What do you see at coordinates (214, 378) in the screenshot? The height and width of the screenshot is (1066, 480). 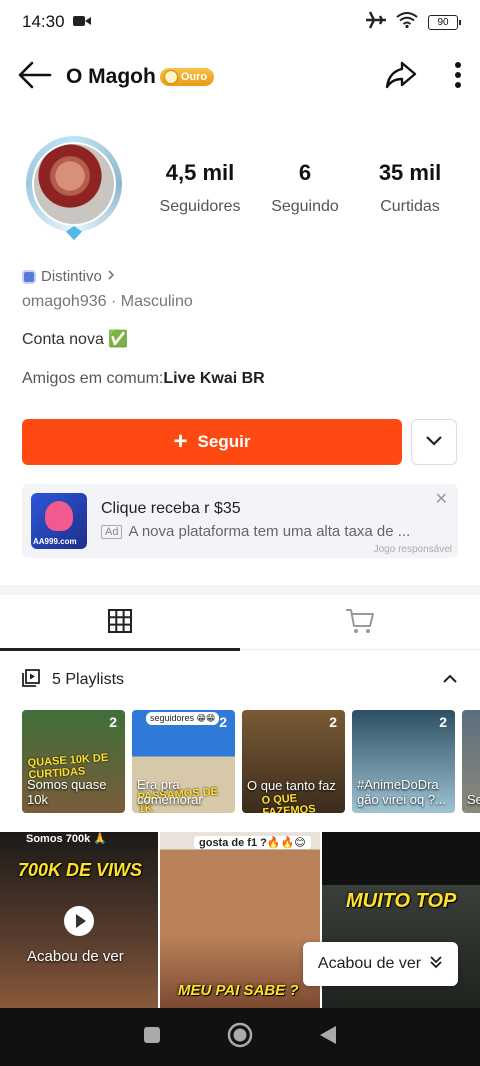 I see `mutual-friend-name: Live Kwai BR` at bounding box center [214, 378].